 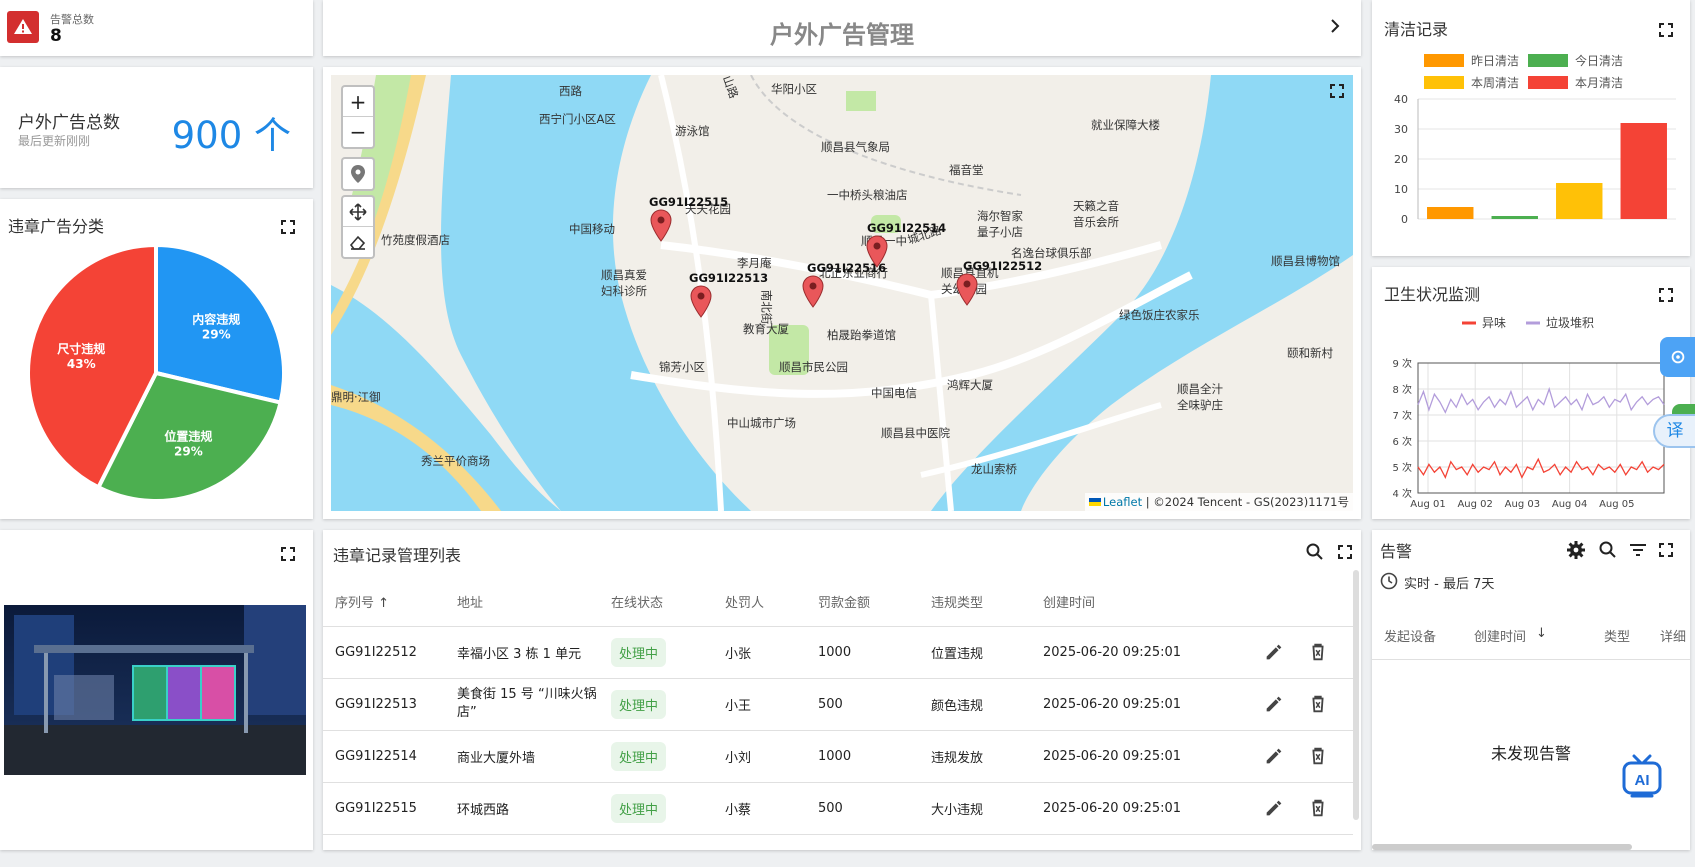 What do you see at coordinates (1548, 60) in the screenshot?
I see `legend-swatch` at bounding box center [1548, 60].